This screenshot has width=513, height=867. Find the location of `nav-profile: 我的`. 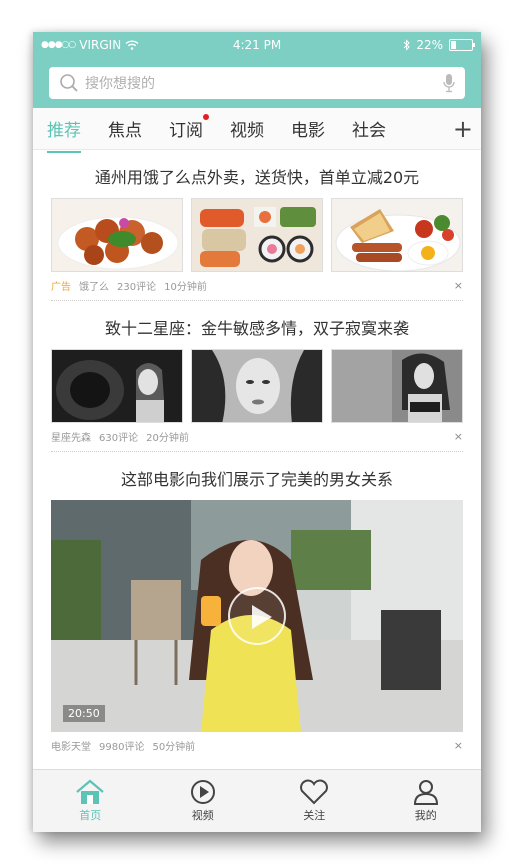

nav-profile: 我的 is located at coordinates (426, 801).